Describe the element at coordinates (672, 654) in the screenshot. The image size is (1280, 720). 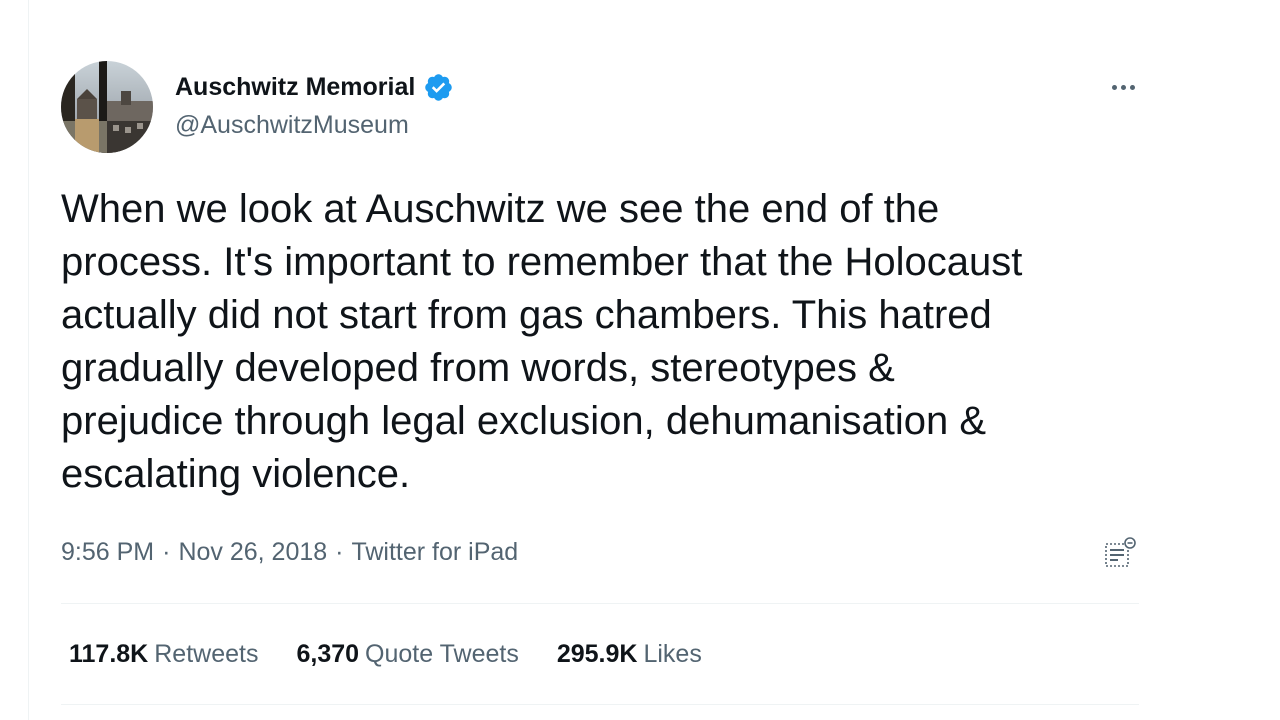
I see `likes-label: Likes` at that location.